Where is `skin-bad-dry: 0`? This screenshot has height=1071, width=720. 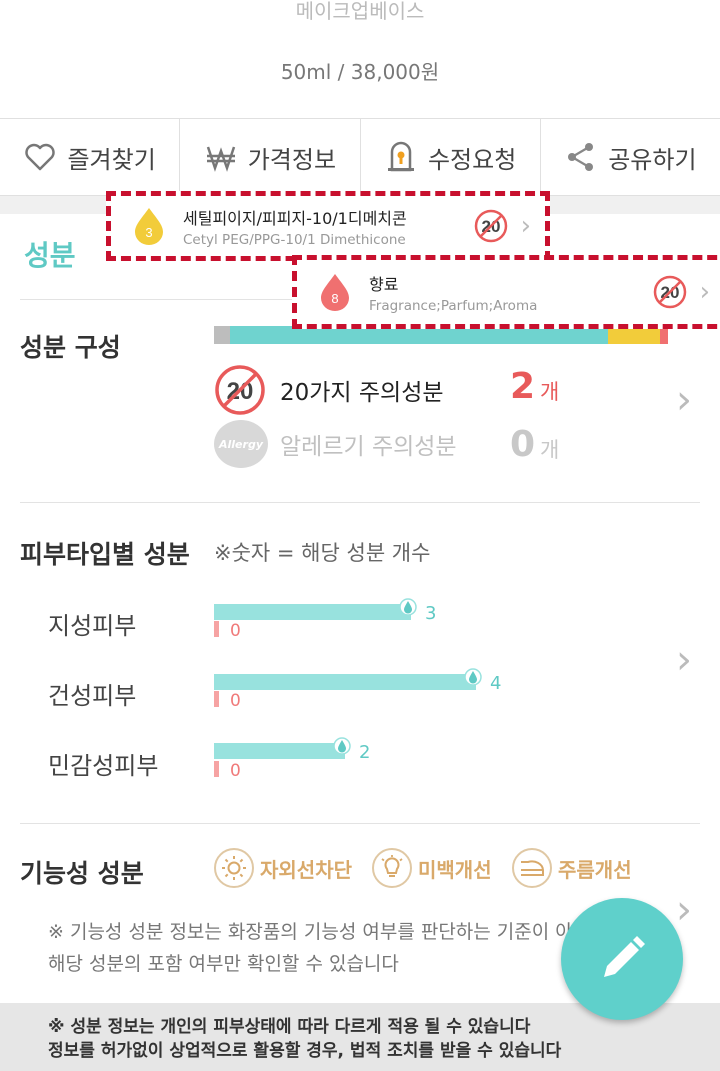
skin-bad-dry: 0 is located at coordinates (235, 701).